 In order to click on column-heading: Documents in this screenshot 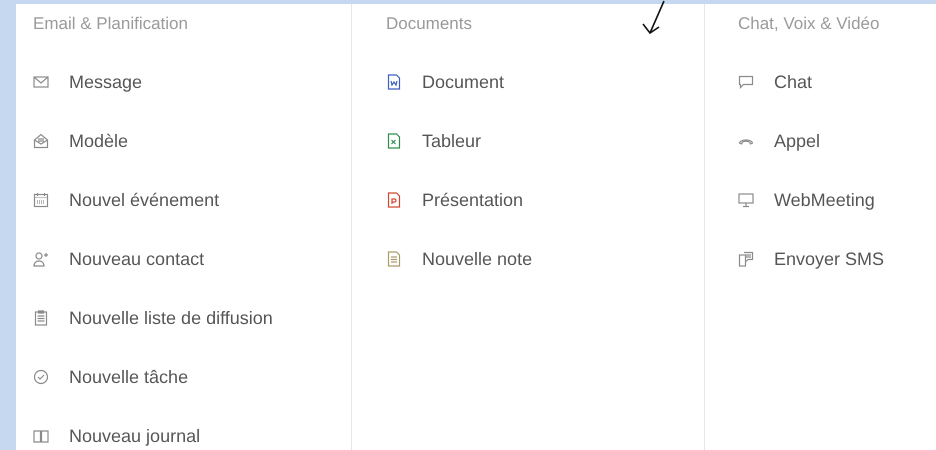, I will do `click(429, 24)`.